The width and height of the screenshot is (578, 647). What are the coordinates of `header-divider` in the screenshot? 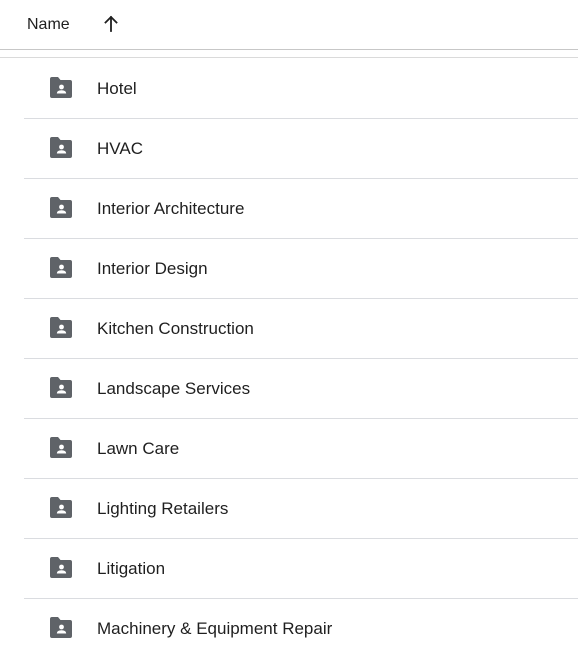 It's located at (289, 54).